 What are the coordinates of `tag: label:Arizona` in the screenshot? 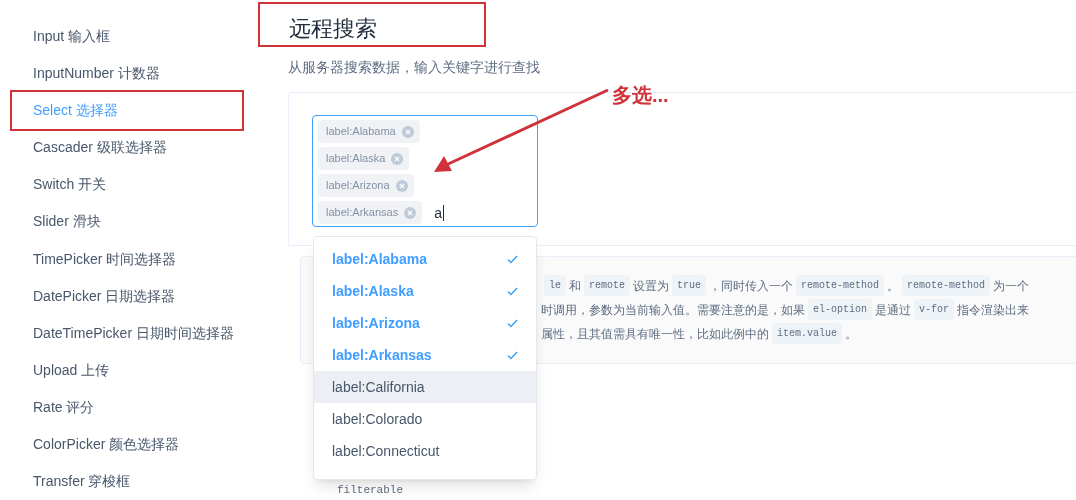 It's located at (366, 185).